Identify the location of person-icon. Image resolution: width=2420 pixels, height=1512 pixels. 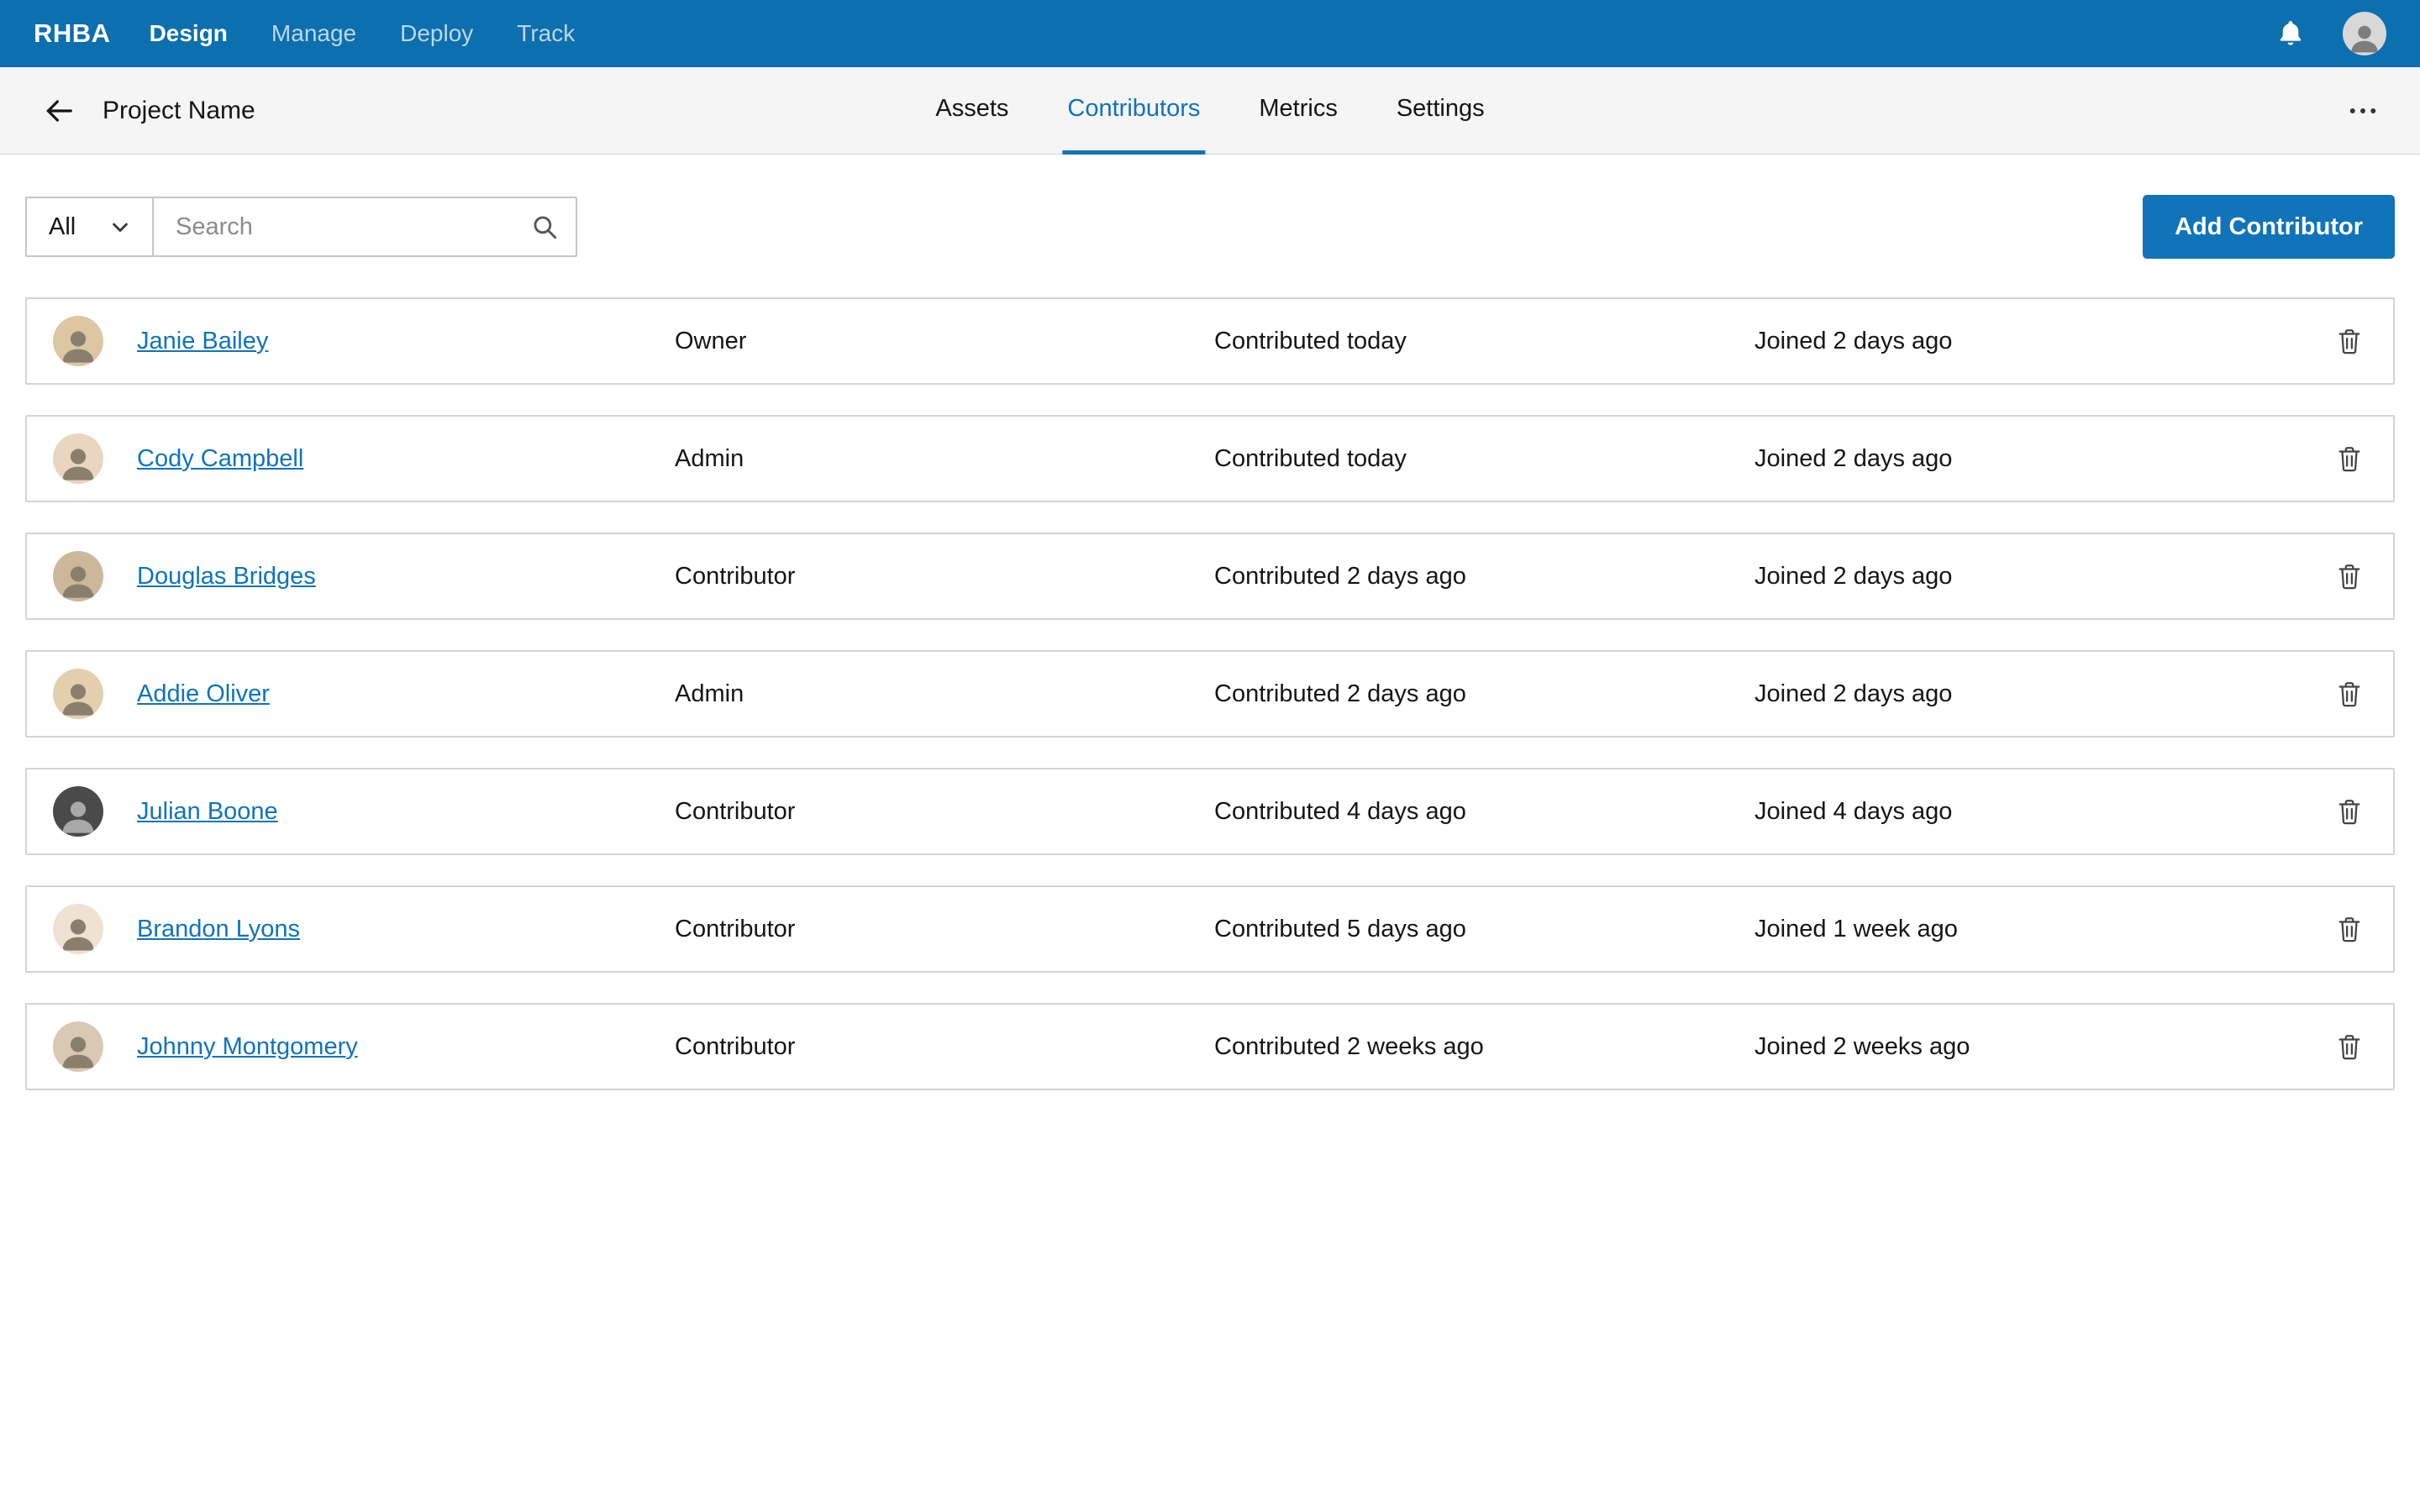
(2364, 36).